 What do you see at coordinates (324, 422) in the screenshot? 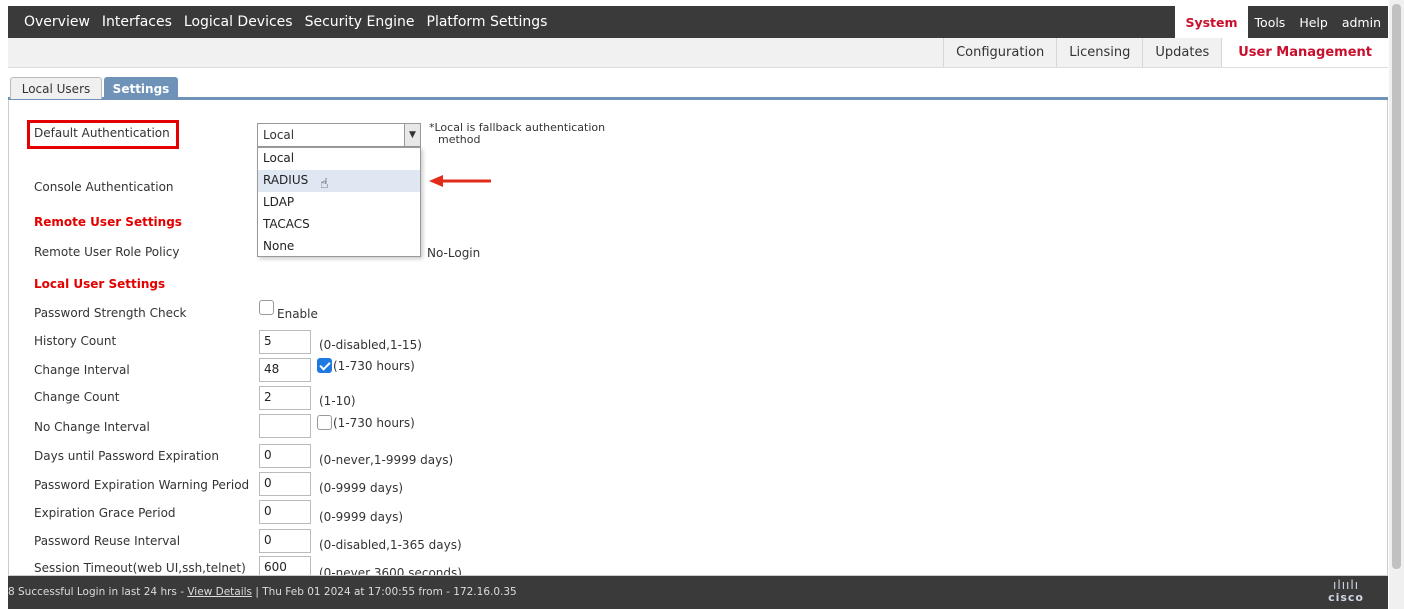
I see `no-change-interval-checkbox` at bounding box center [324, 422].